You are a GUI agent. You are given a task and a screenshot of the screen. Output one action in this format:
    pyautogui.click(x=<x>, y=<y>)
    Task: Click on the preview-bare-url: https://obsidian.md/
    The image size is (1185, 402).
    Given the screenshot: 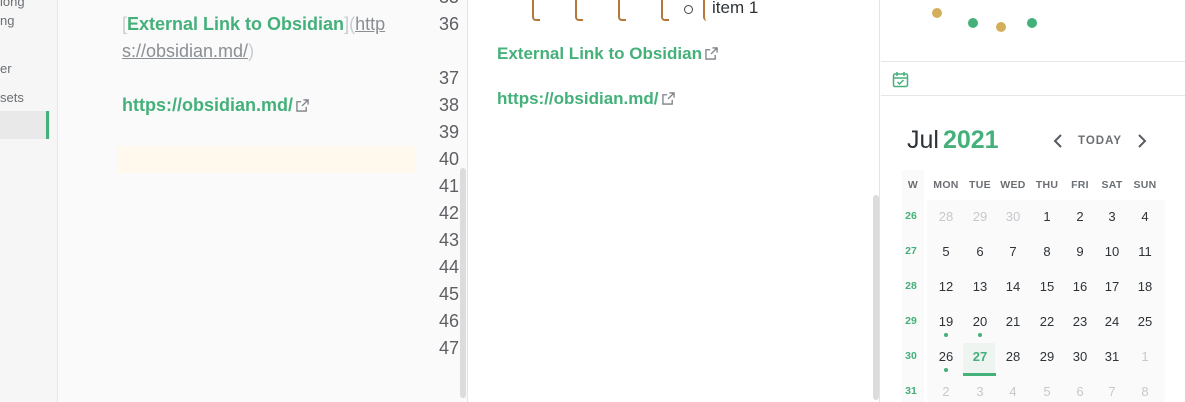 What is the action you would take?
    pyautogui.click(x=586, y=99)
    